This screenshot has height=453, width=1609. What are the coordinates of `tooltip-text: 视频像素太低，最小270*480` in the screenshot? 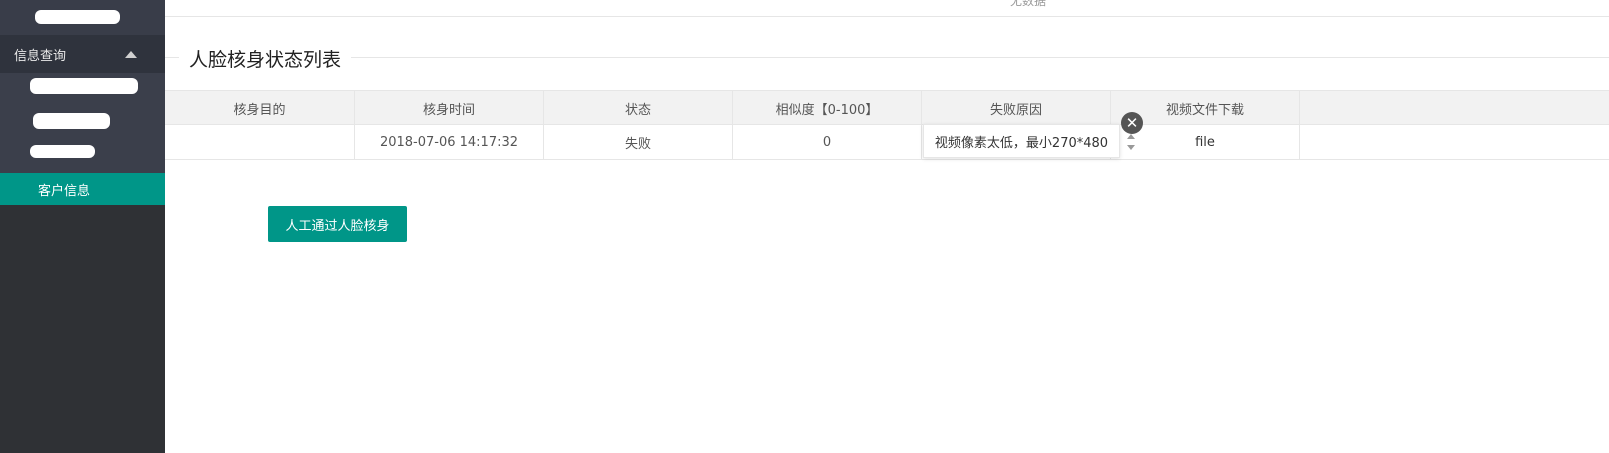 It's located at (1021, 143).